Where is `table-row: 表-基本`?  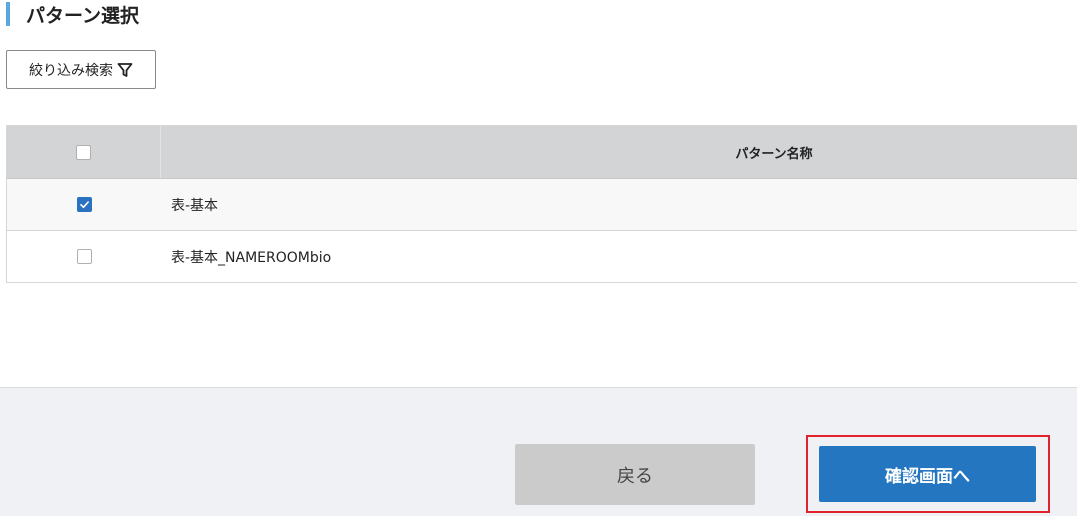 table-row: 表-基本 is located at coordinates (542, 205).